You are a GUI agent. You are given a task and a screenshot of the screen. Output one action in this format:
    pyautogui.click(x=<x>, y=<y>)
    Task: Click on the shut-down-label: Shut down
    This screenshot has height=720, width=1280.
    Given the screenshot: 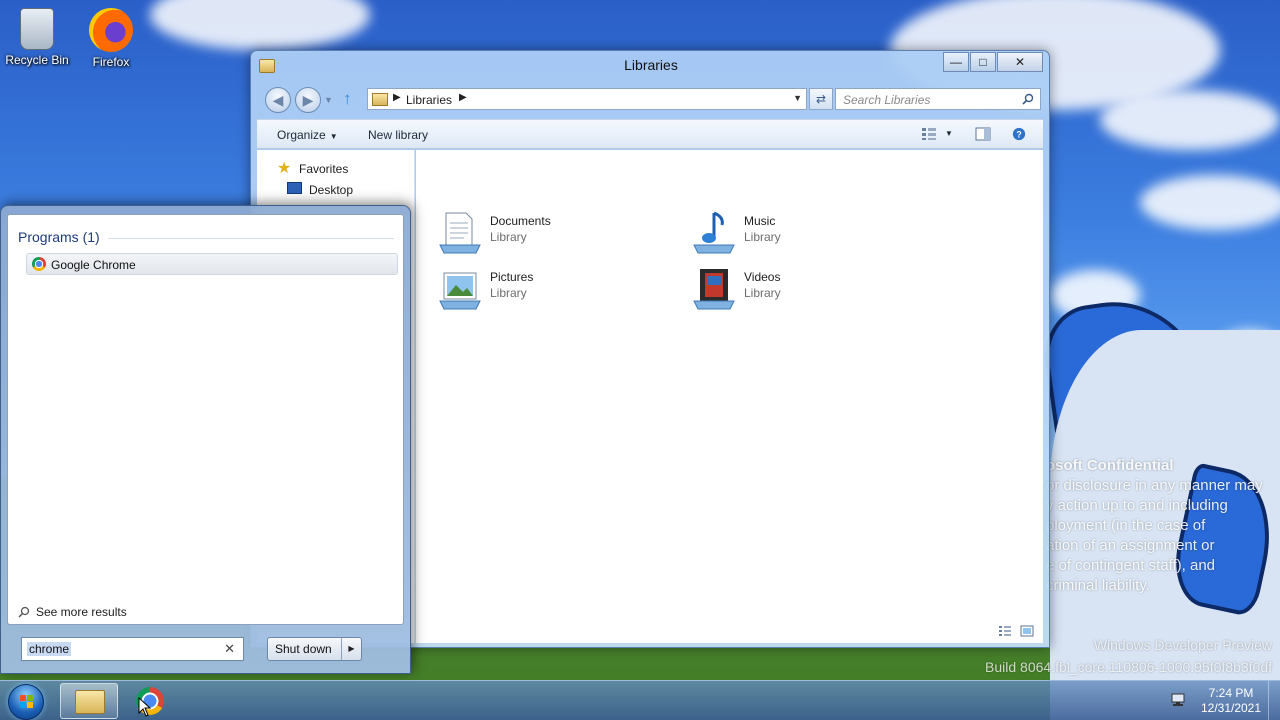 What is the action you would take?
    pyautogui.click(x=303, y=649)
    